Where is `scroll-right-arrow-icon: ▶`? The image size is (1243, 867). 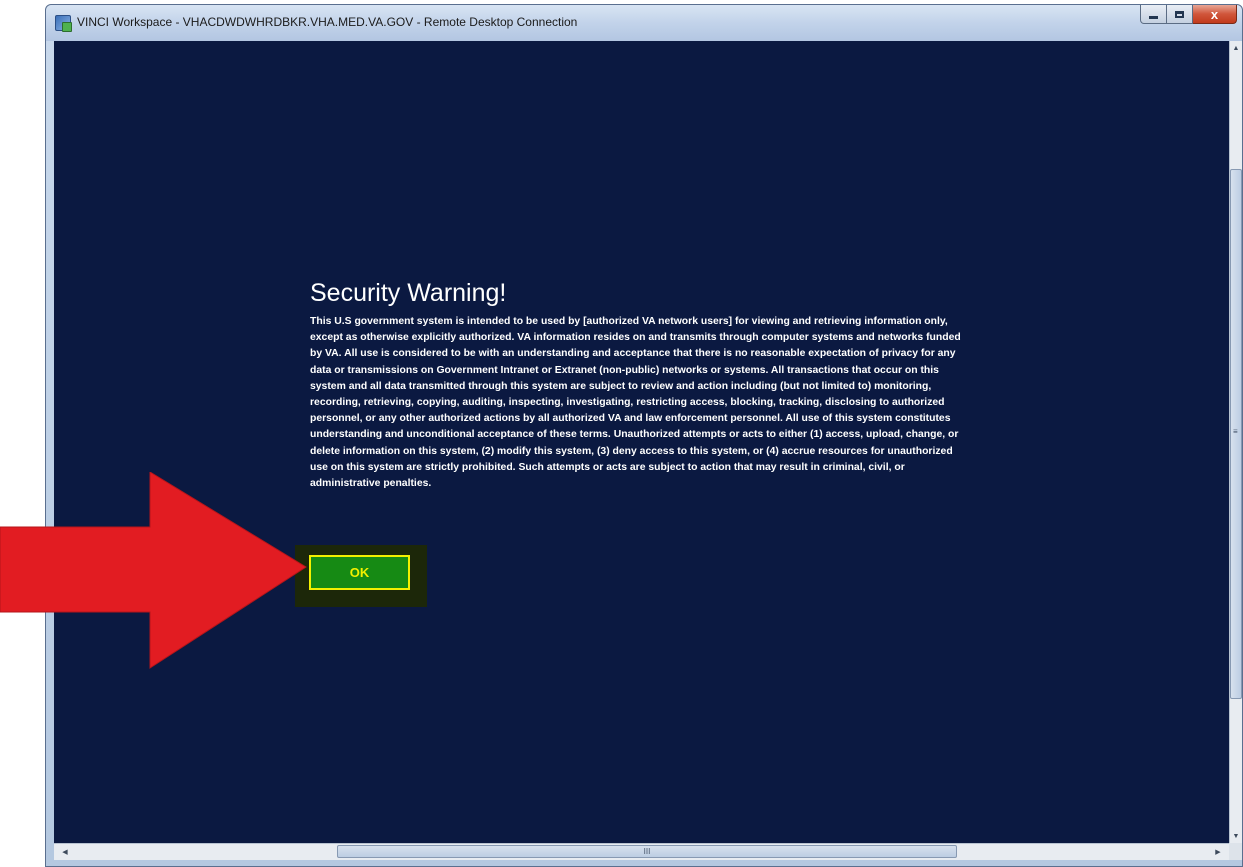
scroll-right-arrow-icon: ▶ is located at coordinates (1218, 852).